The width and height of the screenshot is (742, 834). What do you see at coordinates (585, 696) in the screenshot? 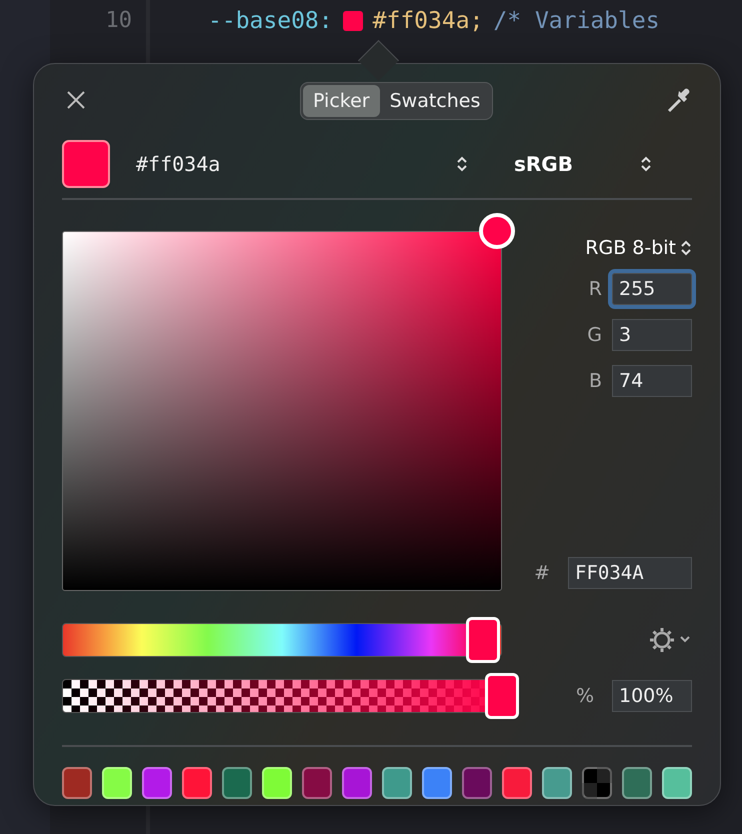
I see `opacity-label: %` at bounding box center [585, 696].